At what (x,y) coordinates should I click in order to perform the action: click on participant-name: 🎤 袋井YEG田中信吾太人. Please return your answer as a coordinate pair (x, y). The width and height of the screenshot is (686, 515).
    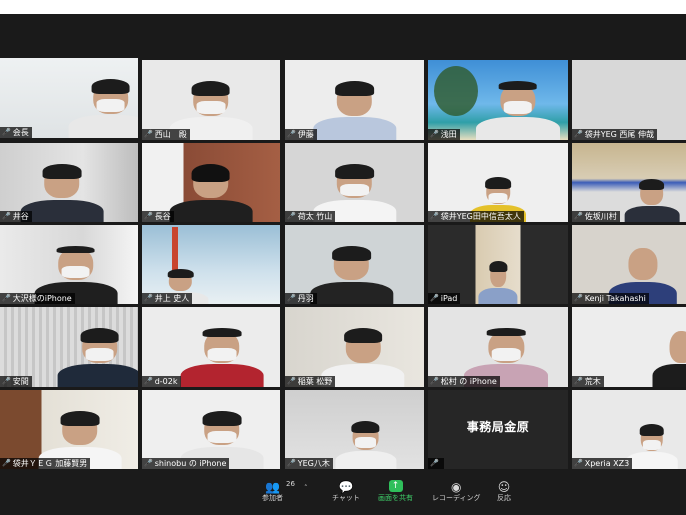
    Looking at the image, I should click on (476, 216).